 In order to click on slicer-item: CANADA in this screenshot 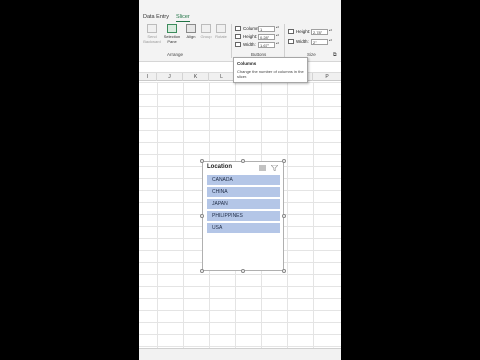, I will do `click(243, 180)`.